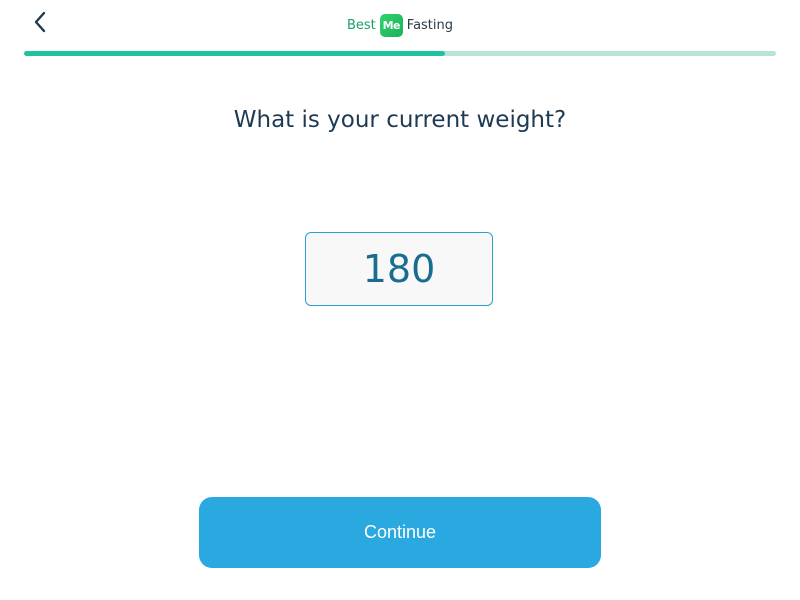  What do you see at coordinates (399, 269) in the screenshot?
I see `weight-input: 180` at bounding box center [399, 269].